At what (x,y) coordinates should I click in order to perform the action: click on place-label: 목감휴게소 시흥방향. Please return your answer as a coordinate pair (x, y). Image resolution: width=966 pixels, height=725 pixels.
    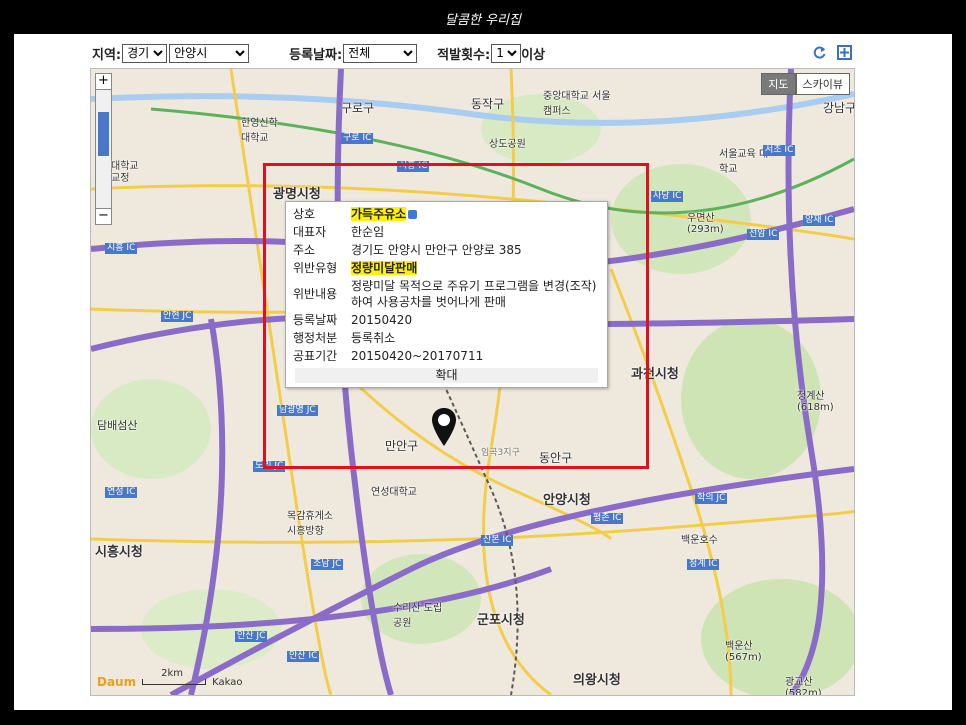
    Looking at the image, I should click on (310, 524).